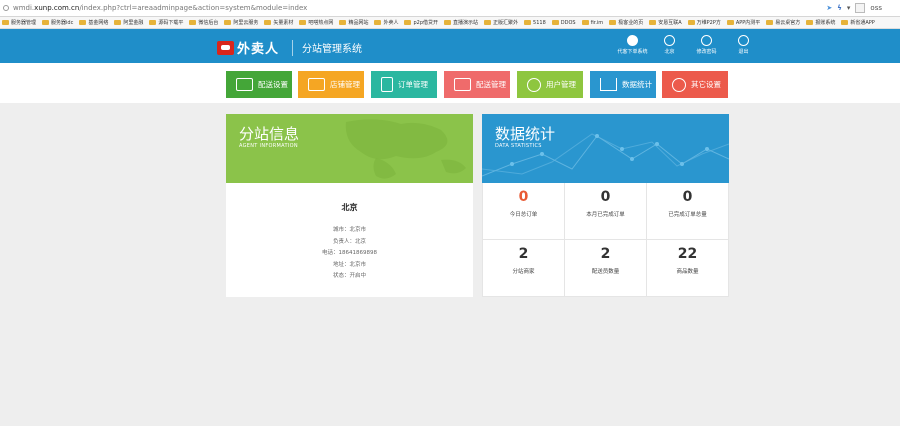 The width and height of the screenshot is (900, 426). Describe the element at coordinates (421, 22) in the screenshot. I see `bookmark-item: p2p借贷开` at that location.